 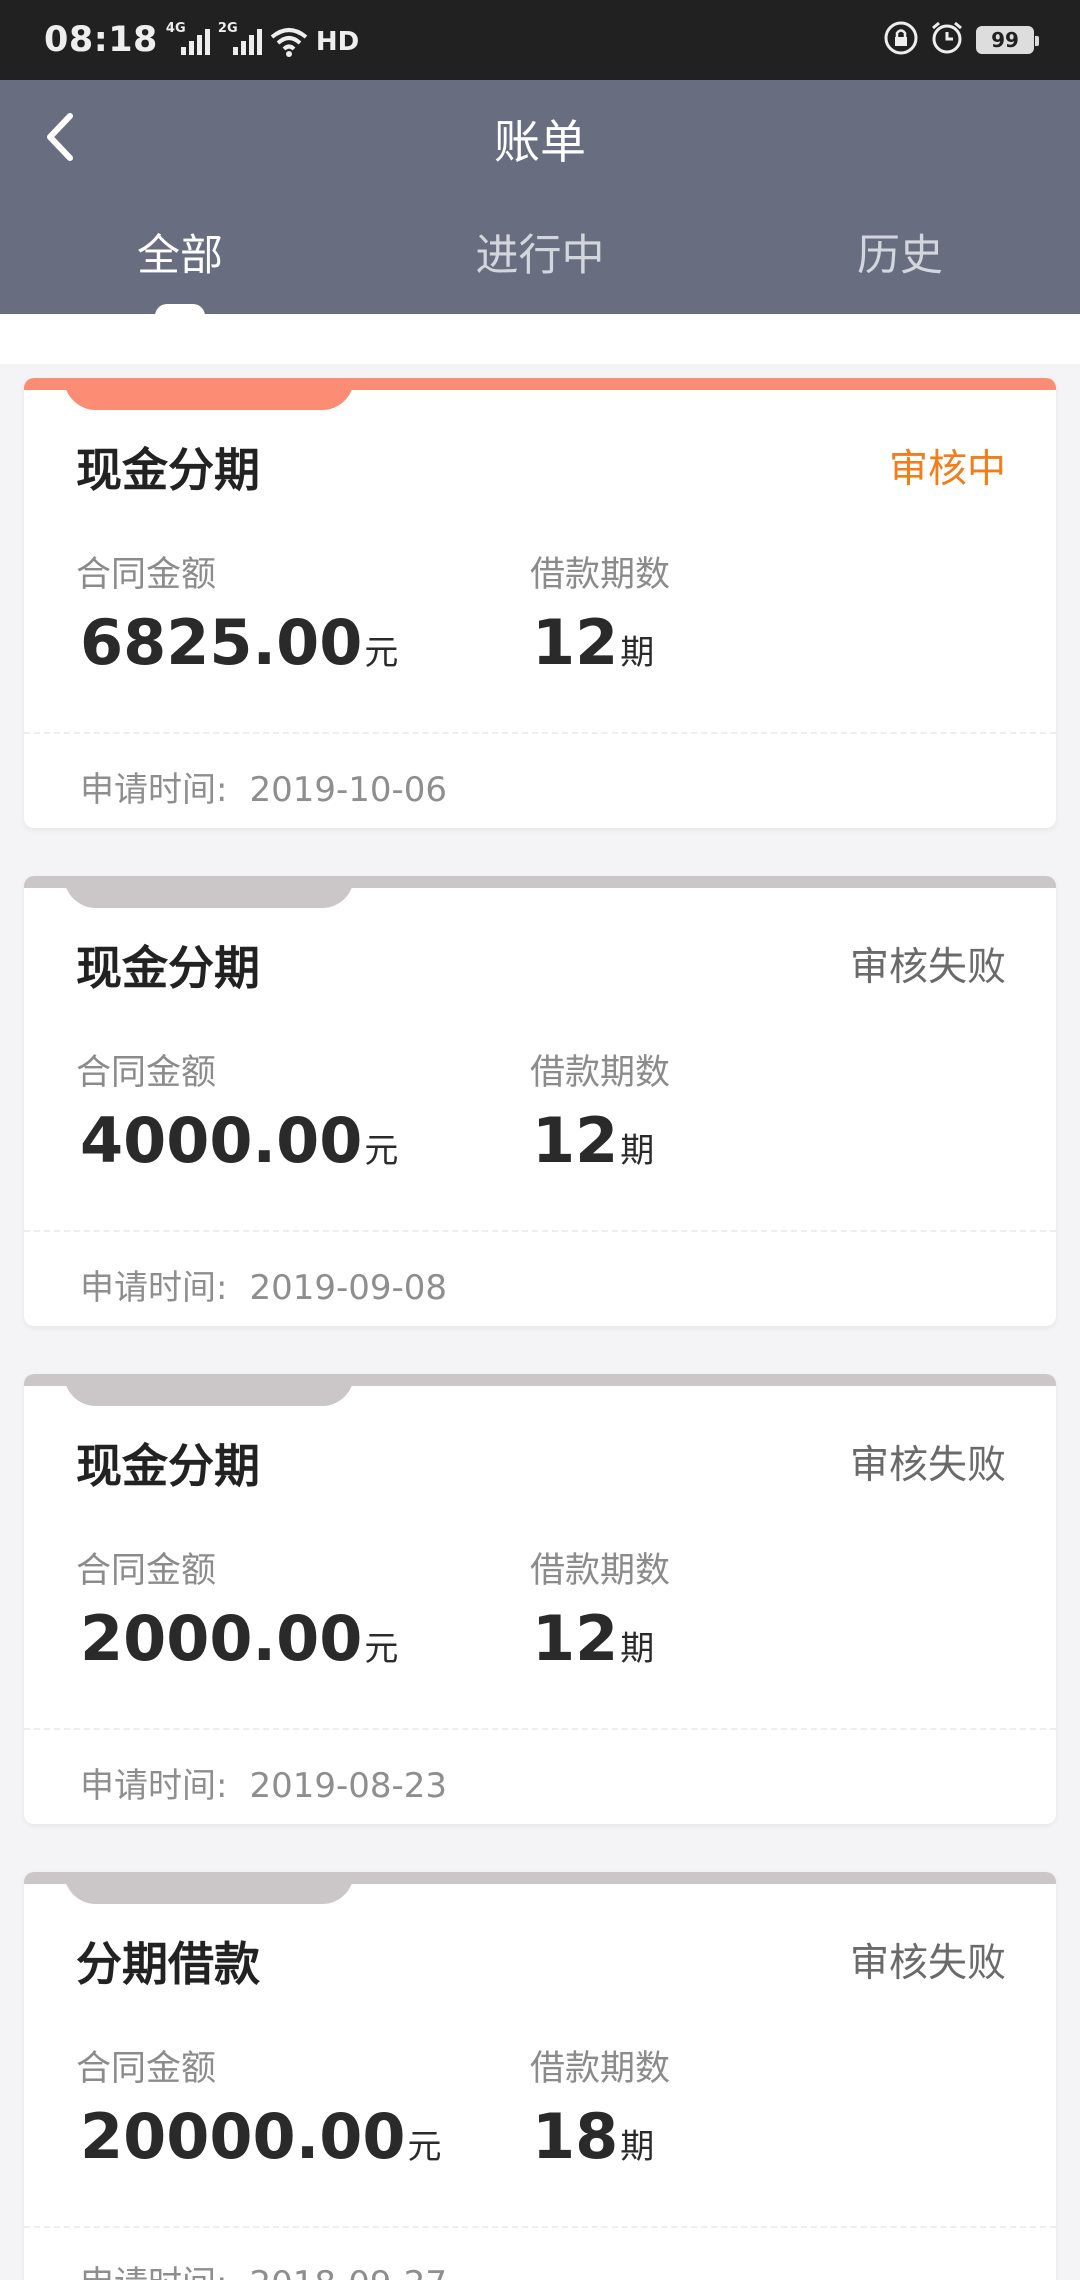 What do you see at coordinates (263, 2268) in the screenshot?
I see `apply-time: 申请时间:2018-09-27` at bounding box center [263, 2268].